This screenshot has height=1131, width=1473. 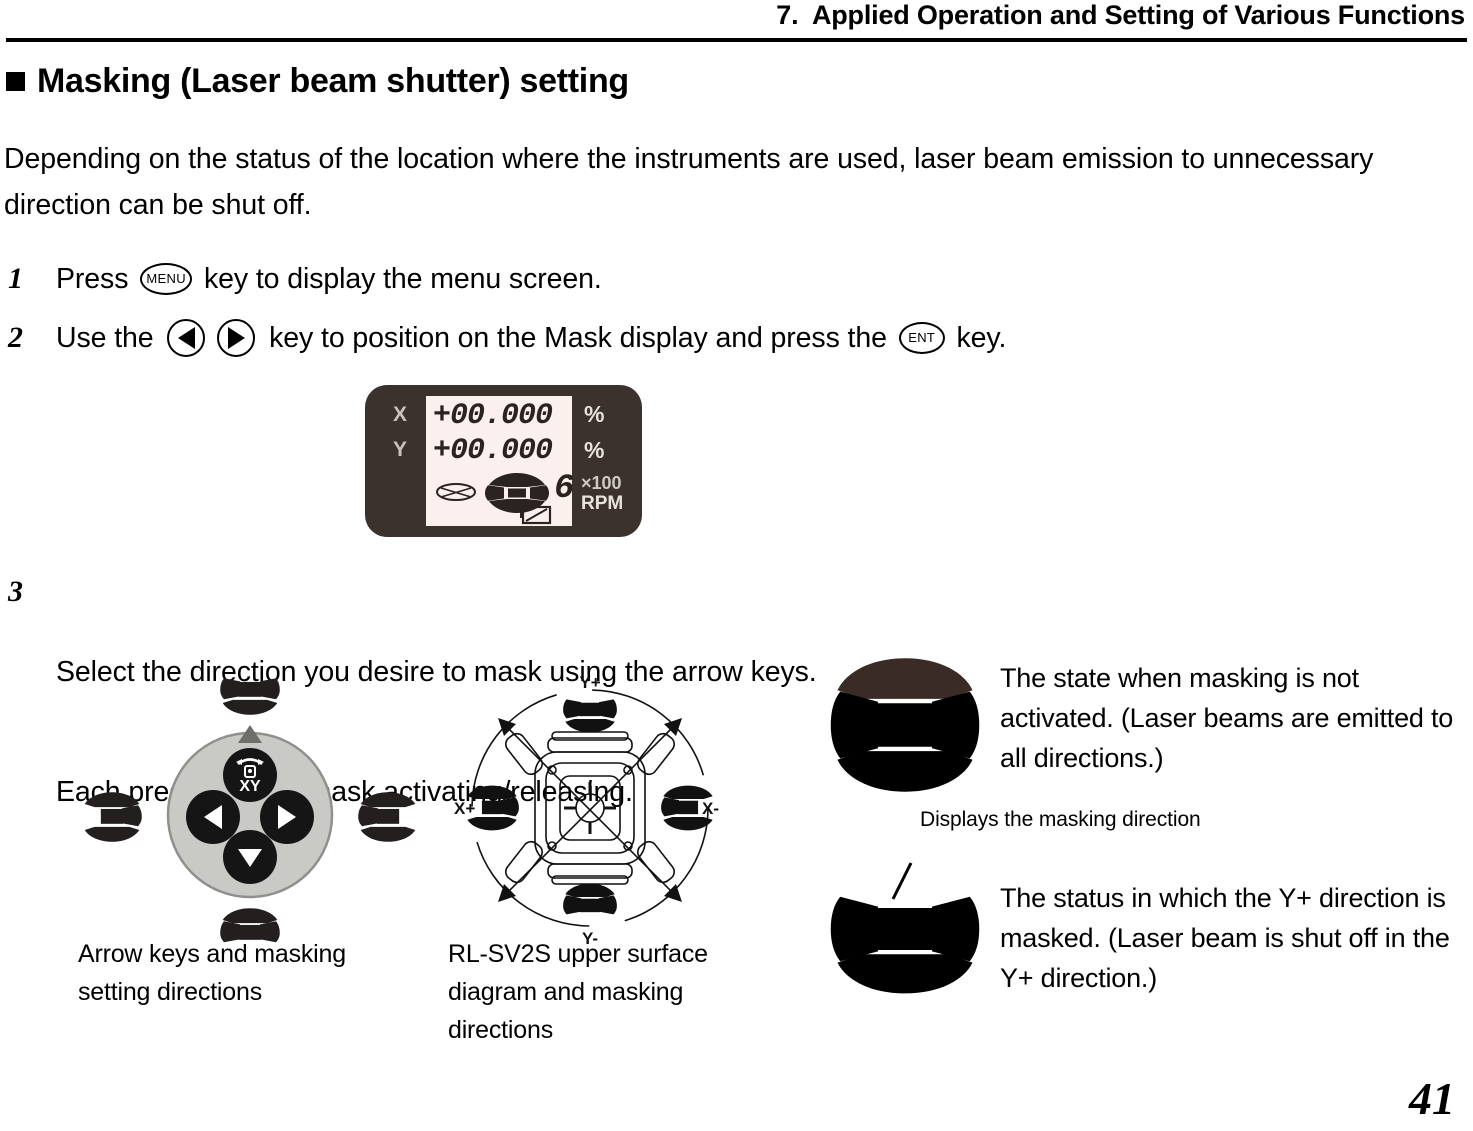 I want to click on section-heading: Masking (Laser beam shutter) setting, so click(x=317, y=81).